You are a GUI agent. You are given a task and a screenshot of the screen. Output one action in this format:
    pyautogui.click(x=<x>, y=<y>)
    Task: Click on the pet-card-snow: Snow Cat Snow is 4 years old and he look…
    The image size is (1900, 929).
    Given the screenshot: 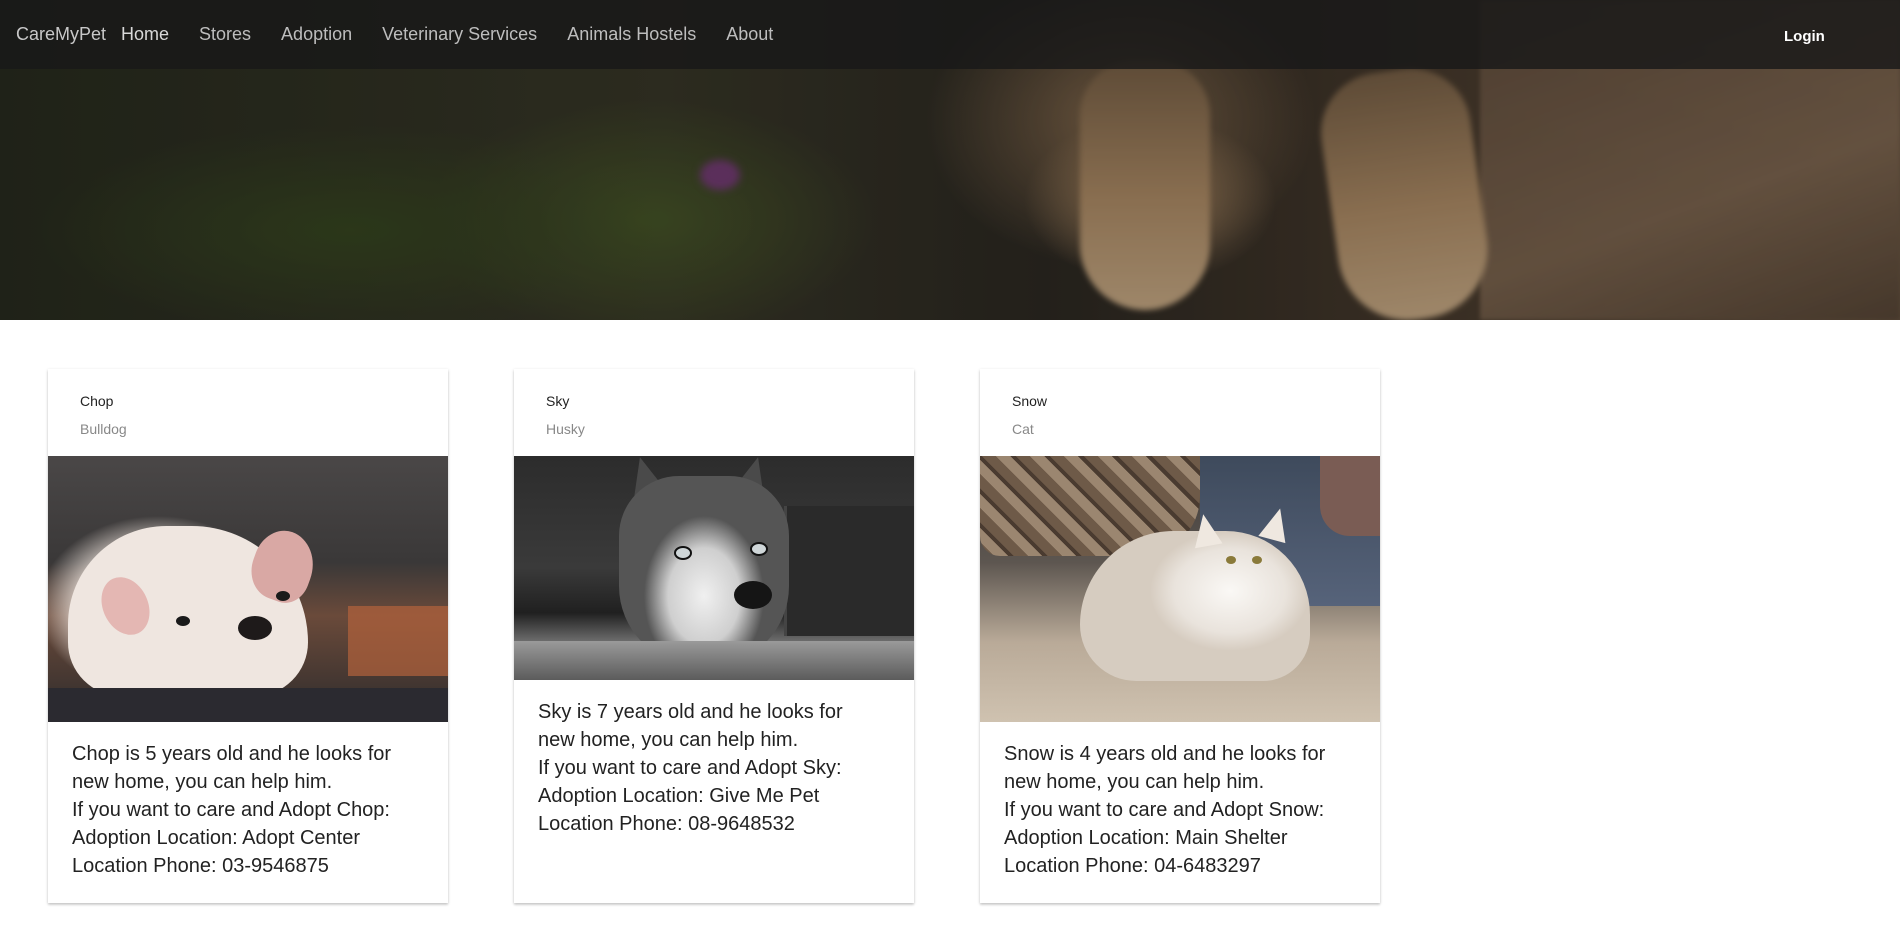 What is the action you would take?
    pyautogui.click(x=1180, y=636)
    